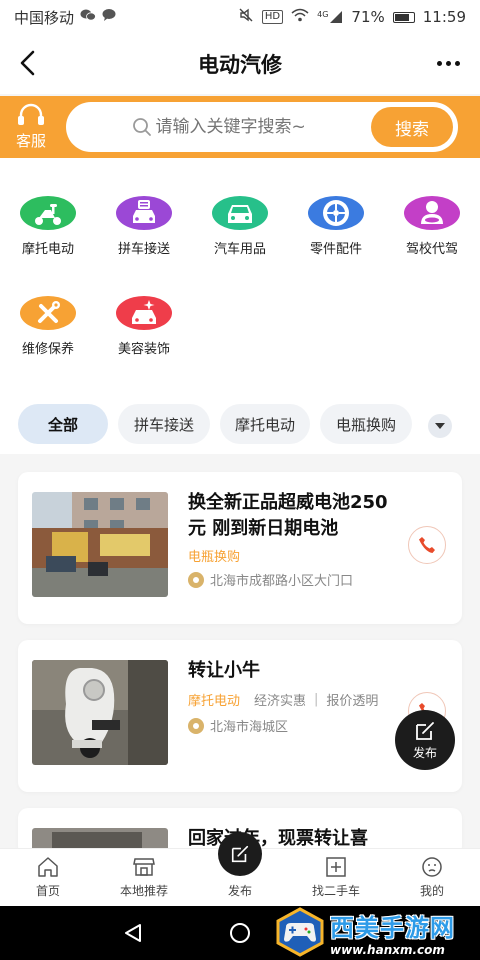  What do you see at coordinates (336, 878) in the screenshot?
I see `nav-item-used-cars: 找二手车` at bounding box center [336, 878].